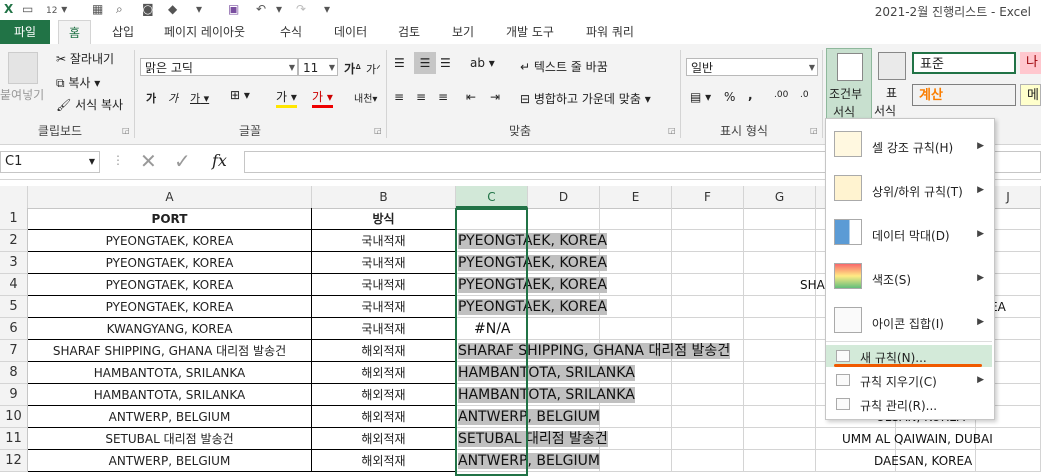 This screenshot has height=476, width=1041. Describe the element at coordinates (700, 97) in the screenshot. I see `accounting-format-icon: ▤ ▾` at that location.